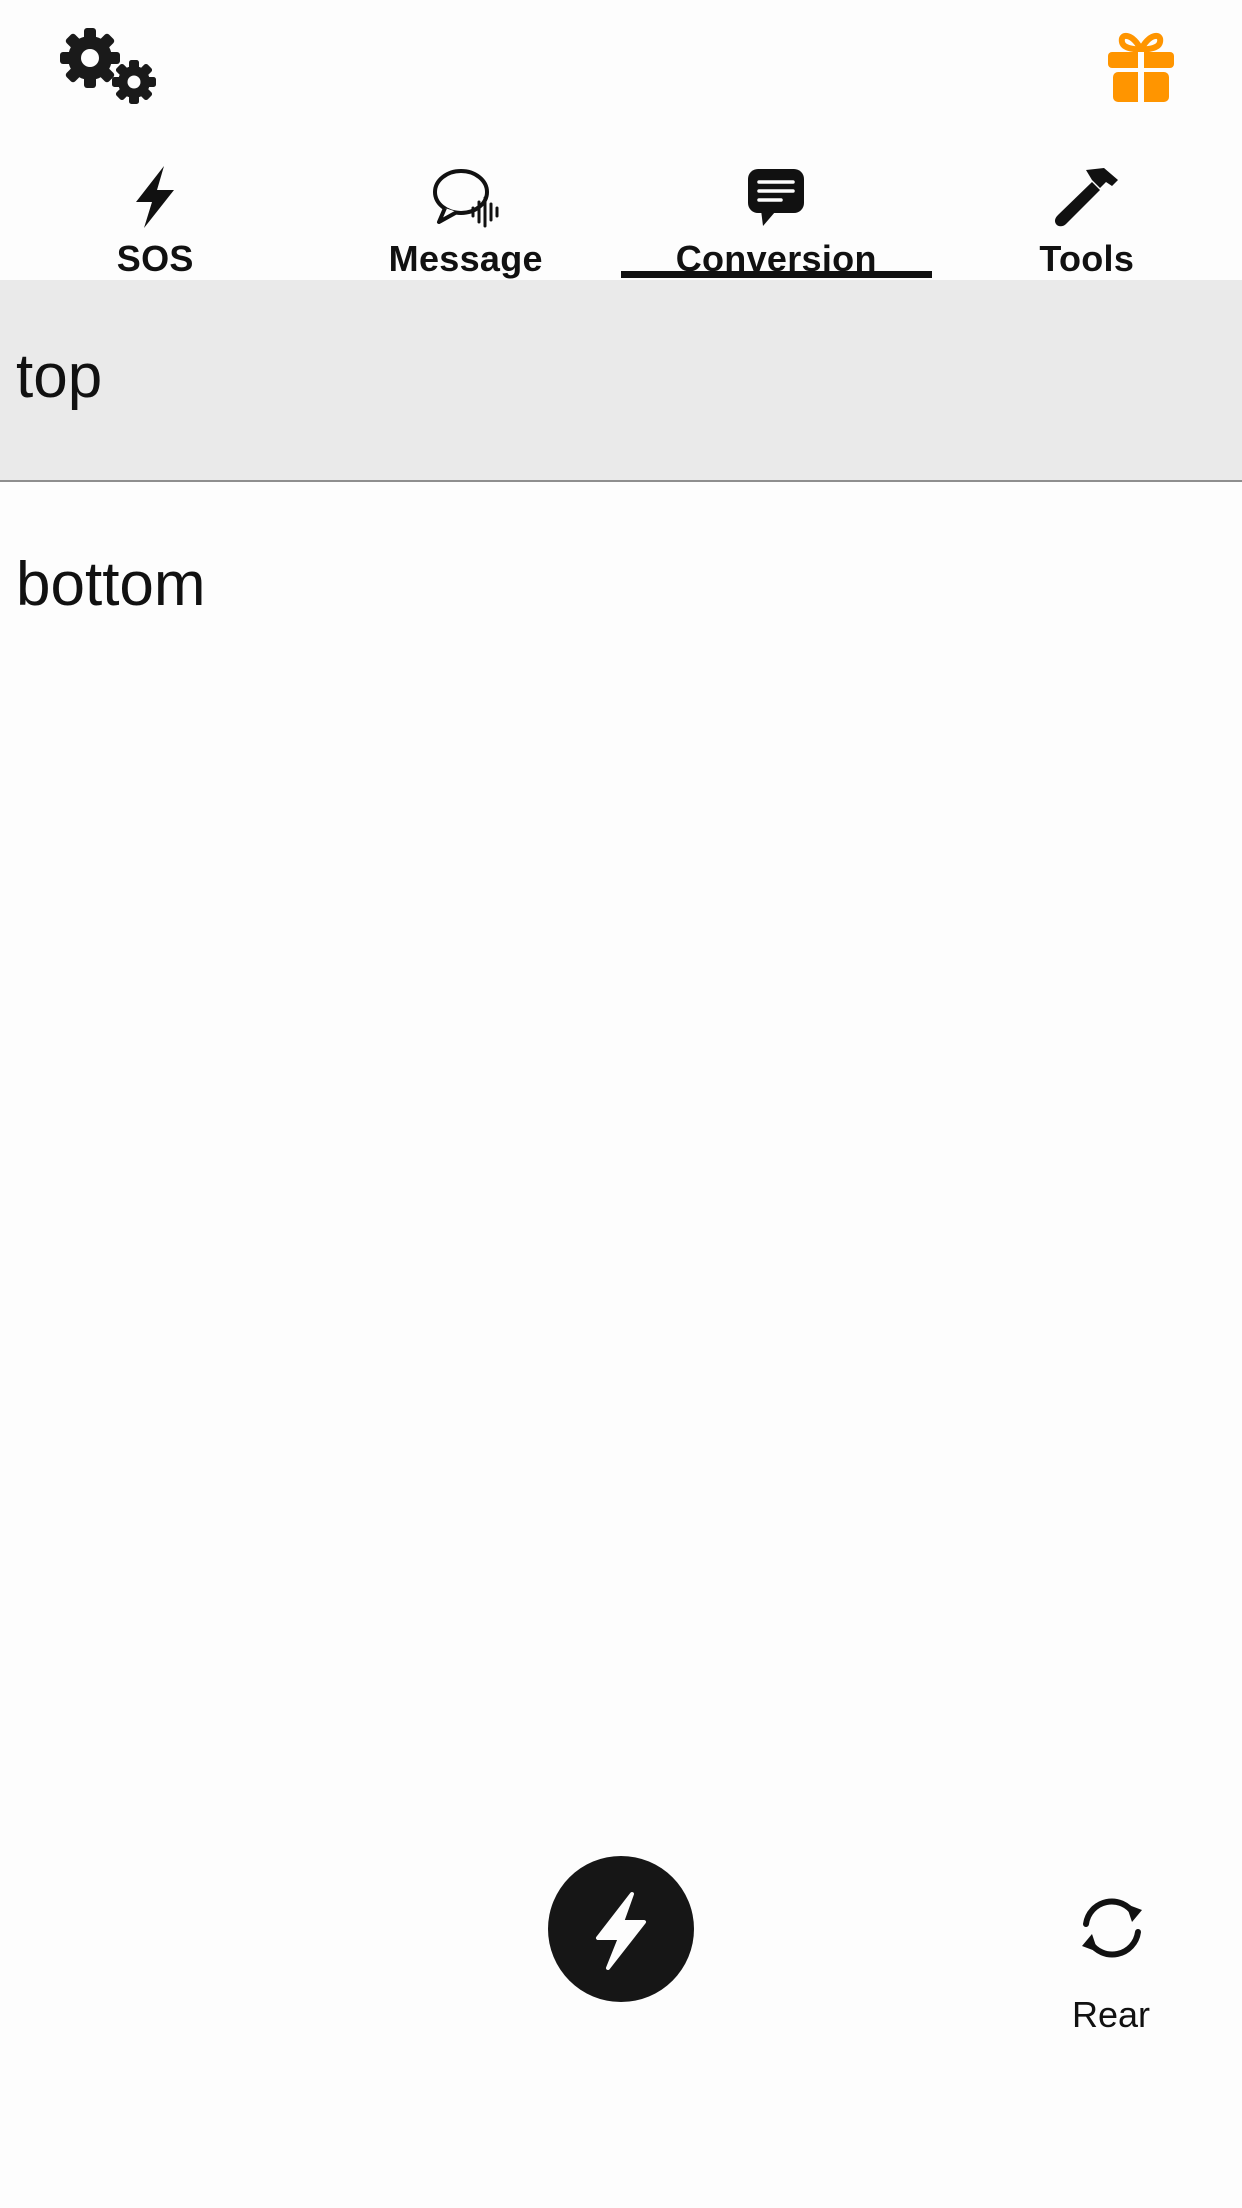  I want to click on tab-label: Message, so click(465, 258).